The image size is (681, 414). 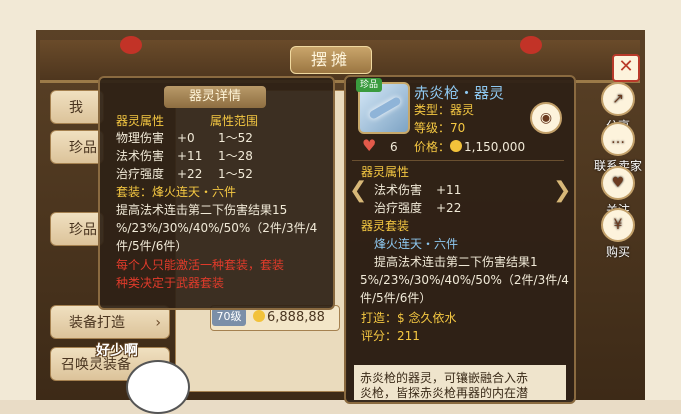 I want to click on cat-mascot: 好少啊, so click(x=123, y=377).